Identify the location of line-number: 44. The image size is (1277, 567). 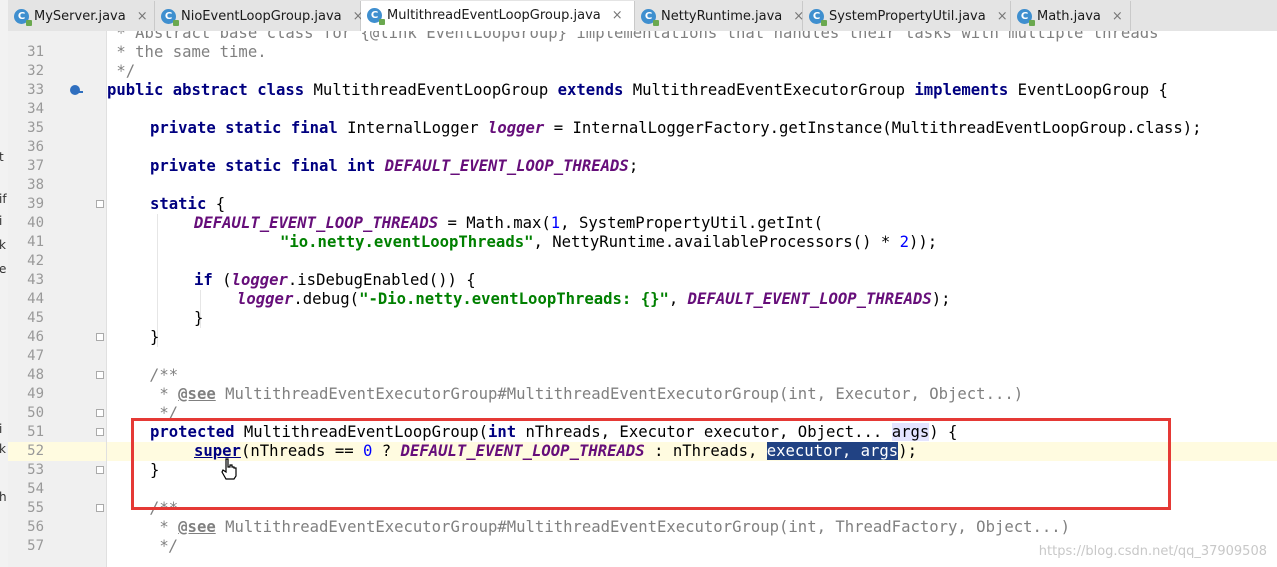
(35, 299).